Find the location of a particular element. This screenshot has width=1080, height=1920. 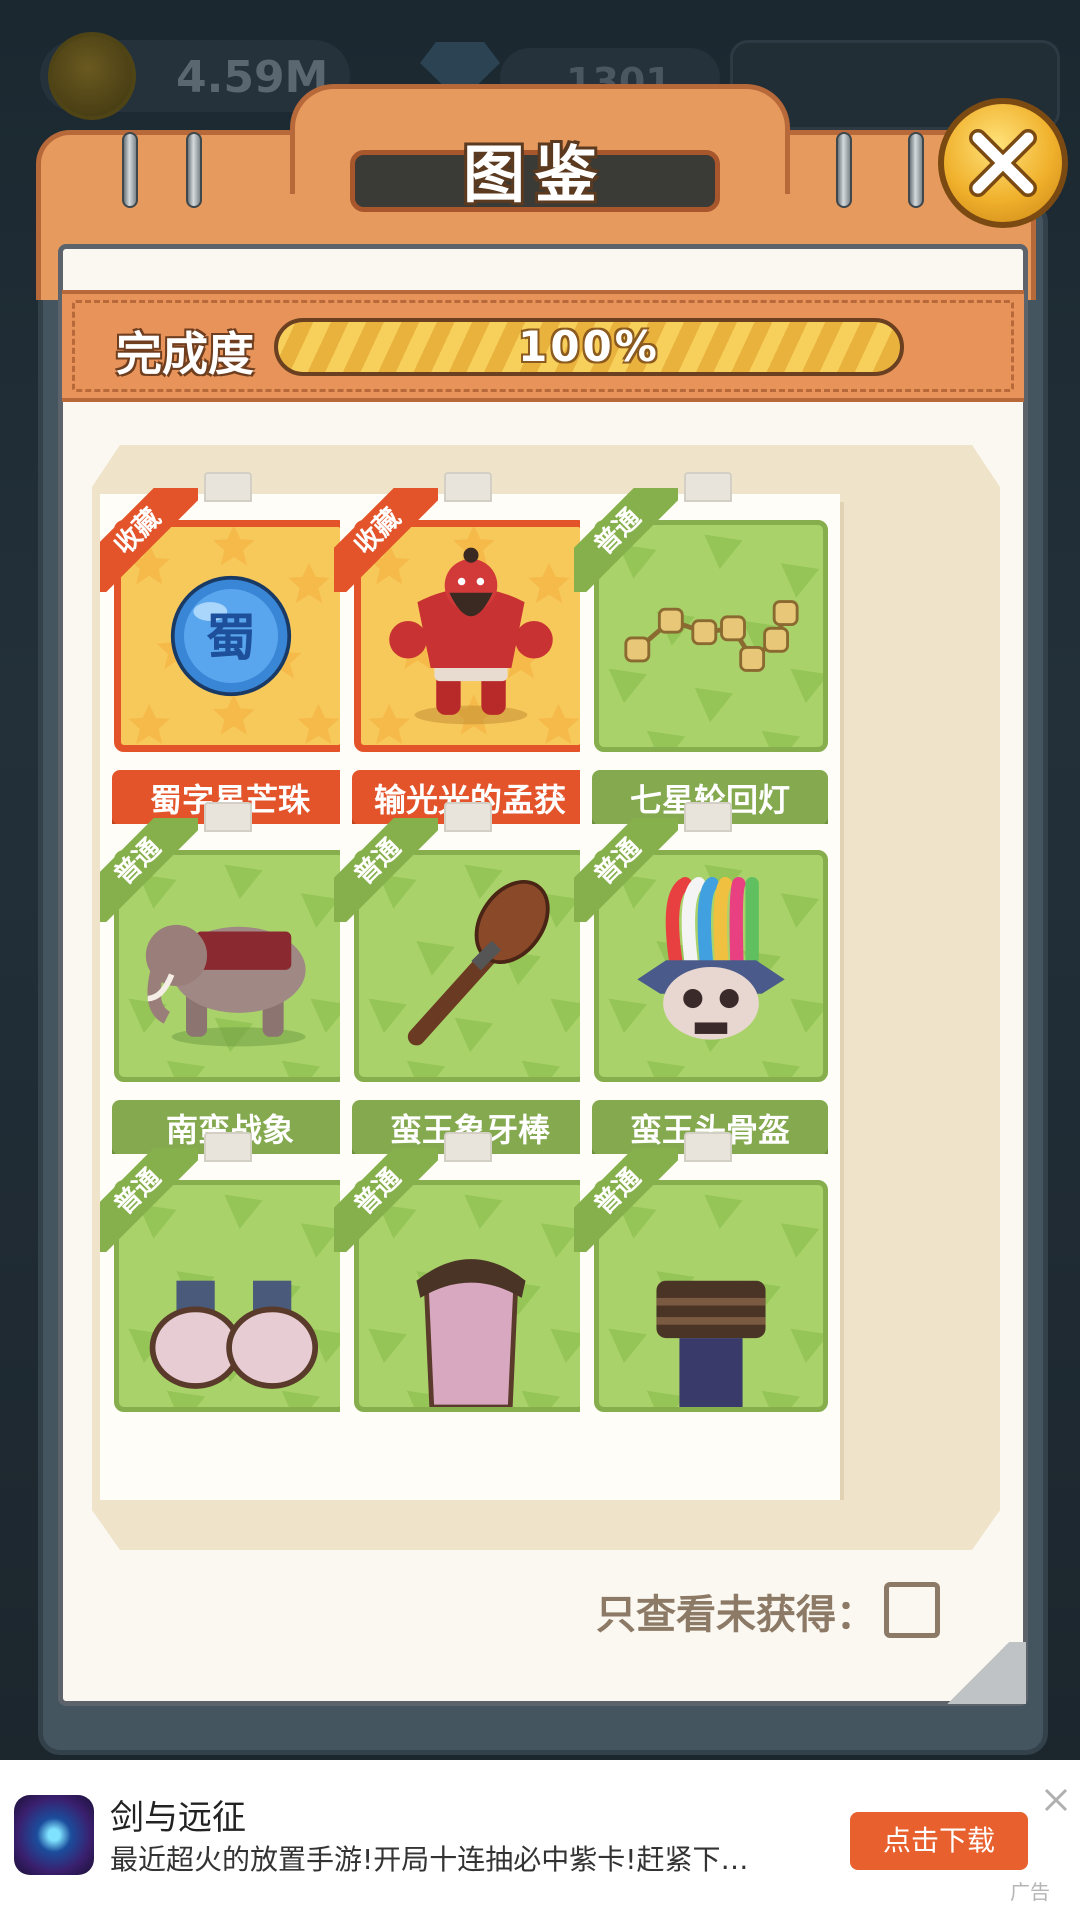

dialog-title: 图鉴 is located at coordinates (534, 174).